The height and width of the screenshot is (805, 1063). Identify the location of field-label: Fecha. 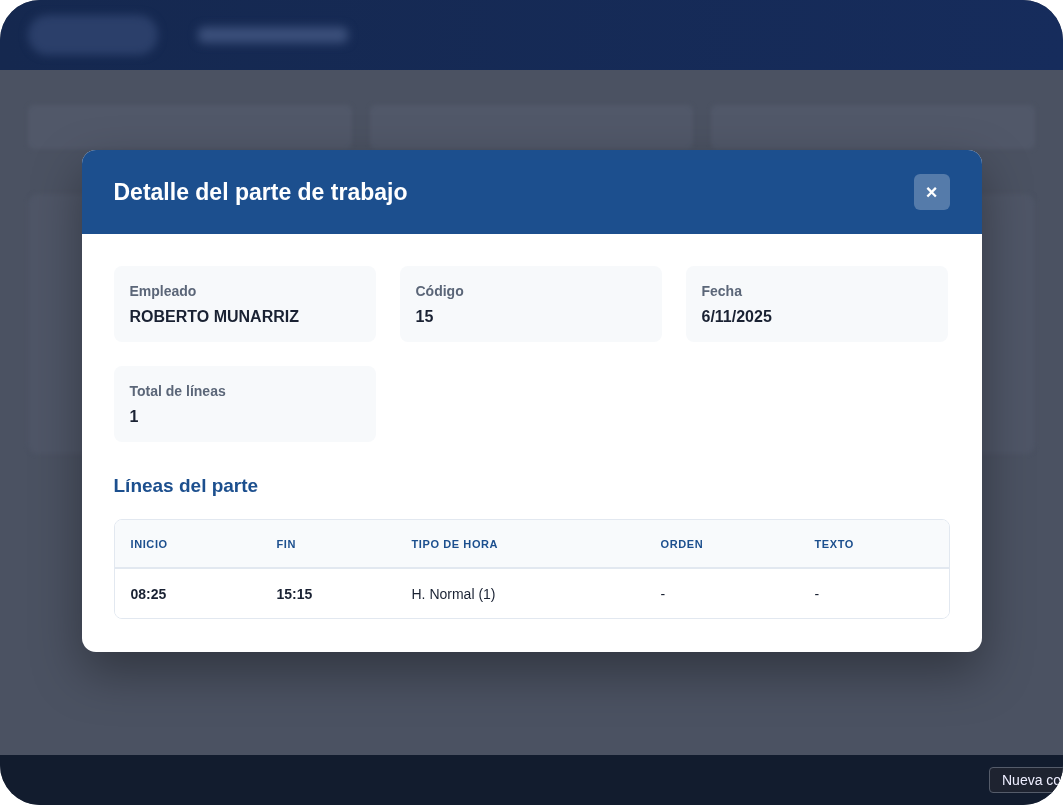
(722, 291).